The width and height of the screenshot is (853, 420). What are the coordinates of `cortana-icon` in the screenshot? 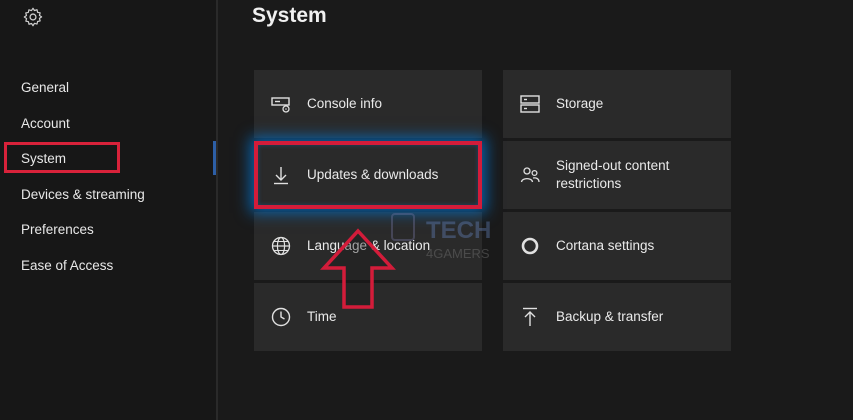 It's located at (530, 246).